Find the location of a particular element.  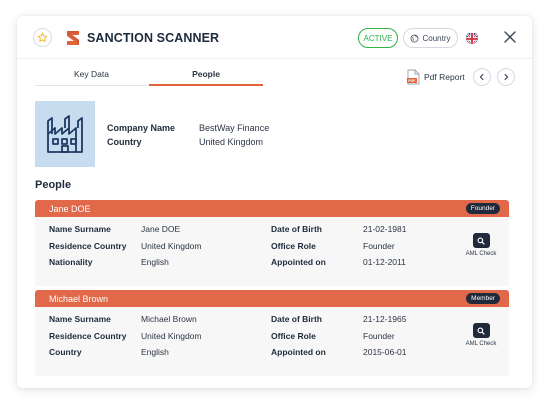

close-button is located at coordinates (510, 37).